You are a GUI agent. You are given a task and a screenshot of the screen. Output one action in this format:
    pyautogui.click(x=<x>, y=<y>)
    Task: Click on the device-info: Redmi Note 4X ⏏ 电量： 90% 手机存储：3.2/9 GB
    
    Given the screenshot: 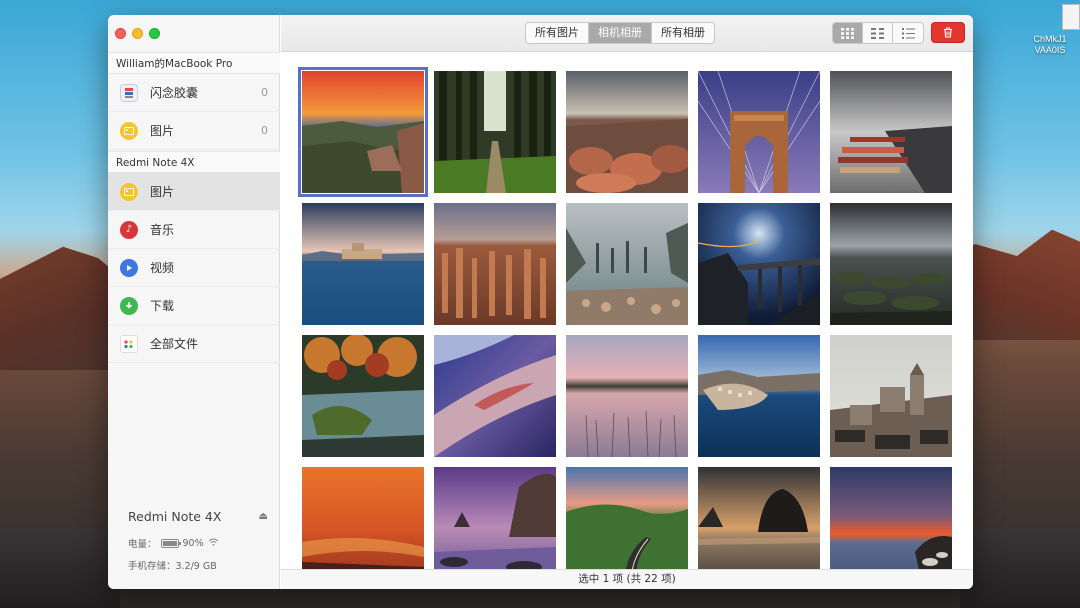 What is the action you would take?
    pyautogui.click(x=198, y=540)
    